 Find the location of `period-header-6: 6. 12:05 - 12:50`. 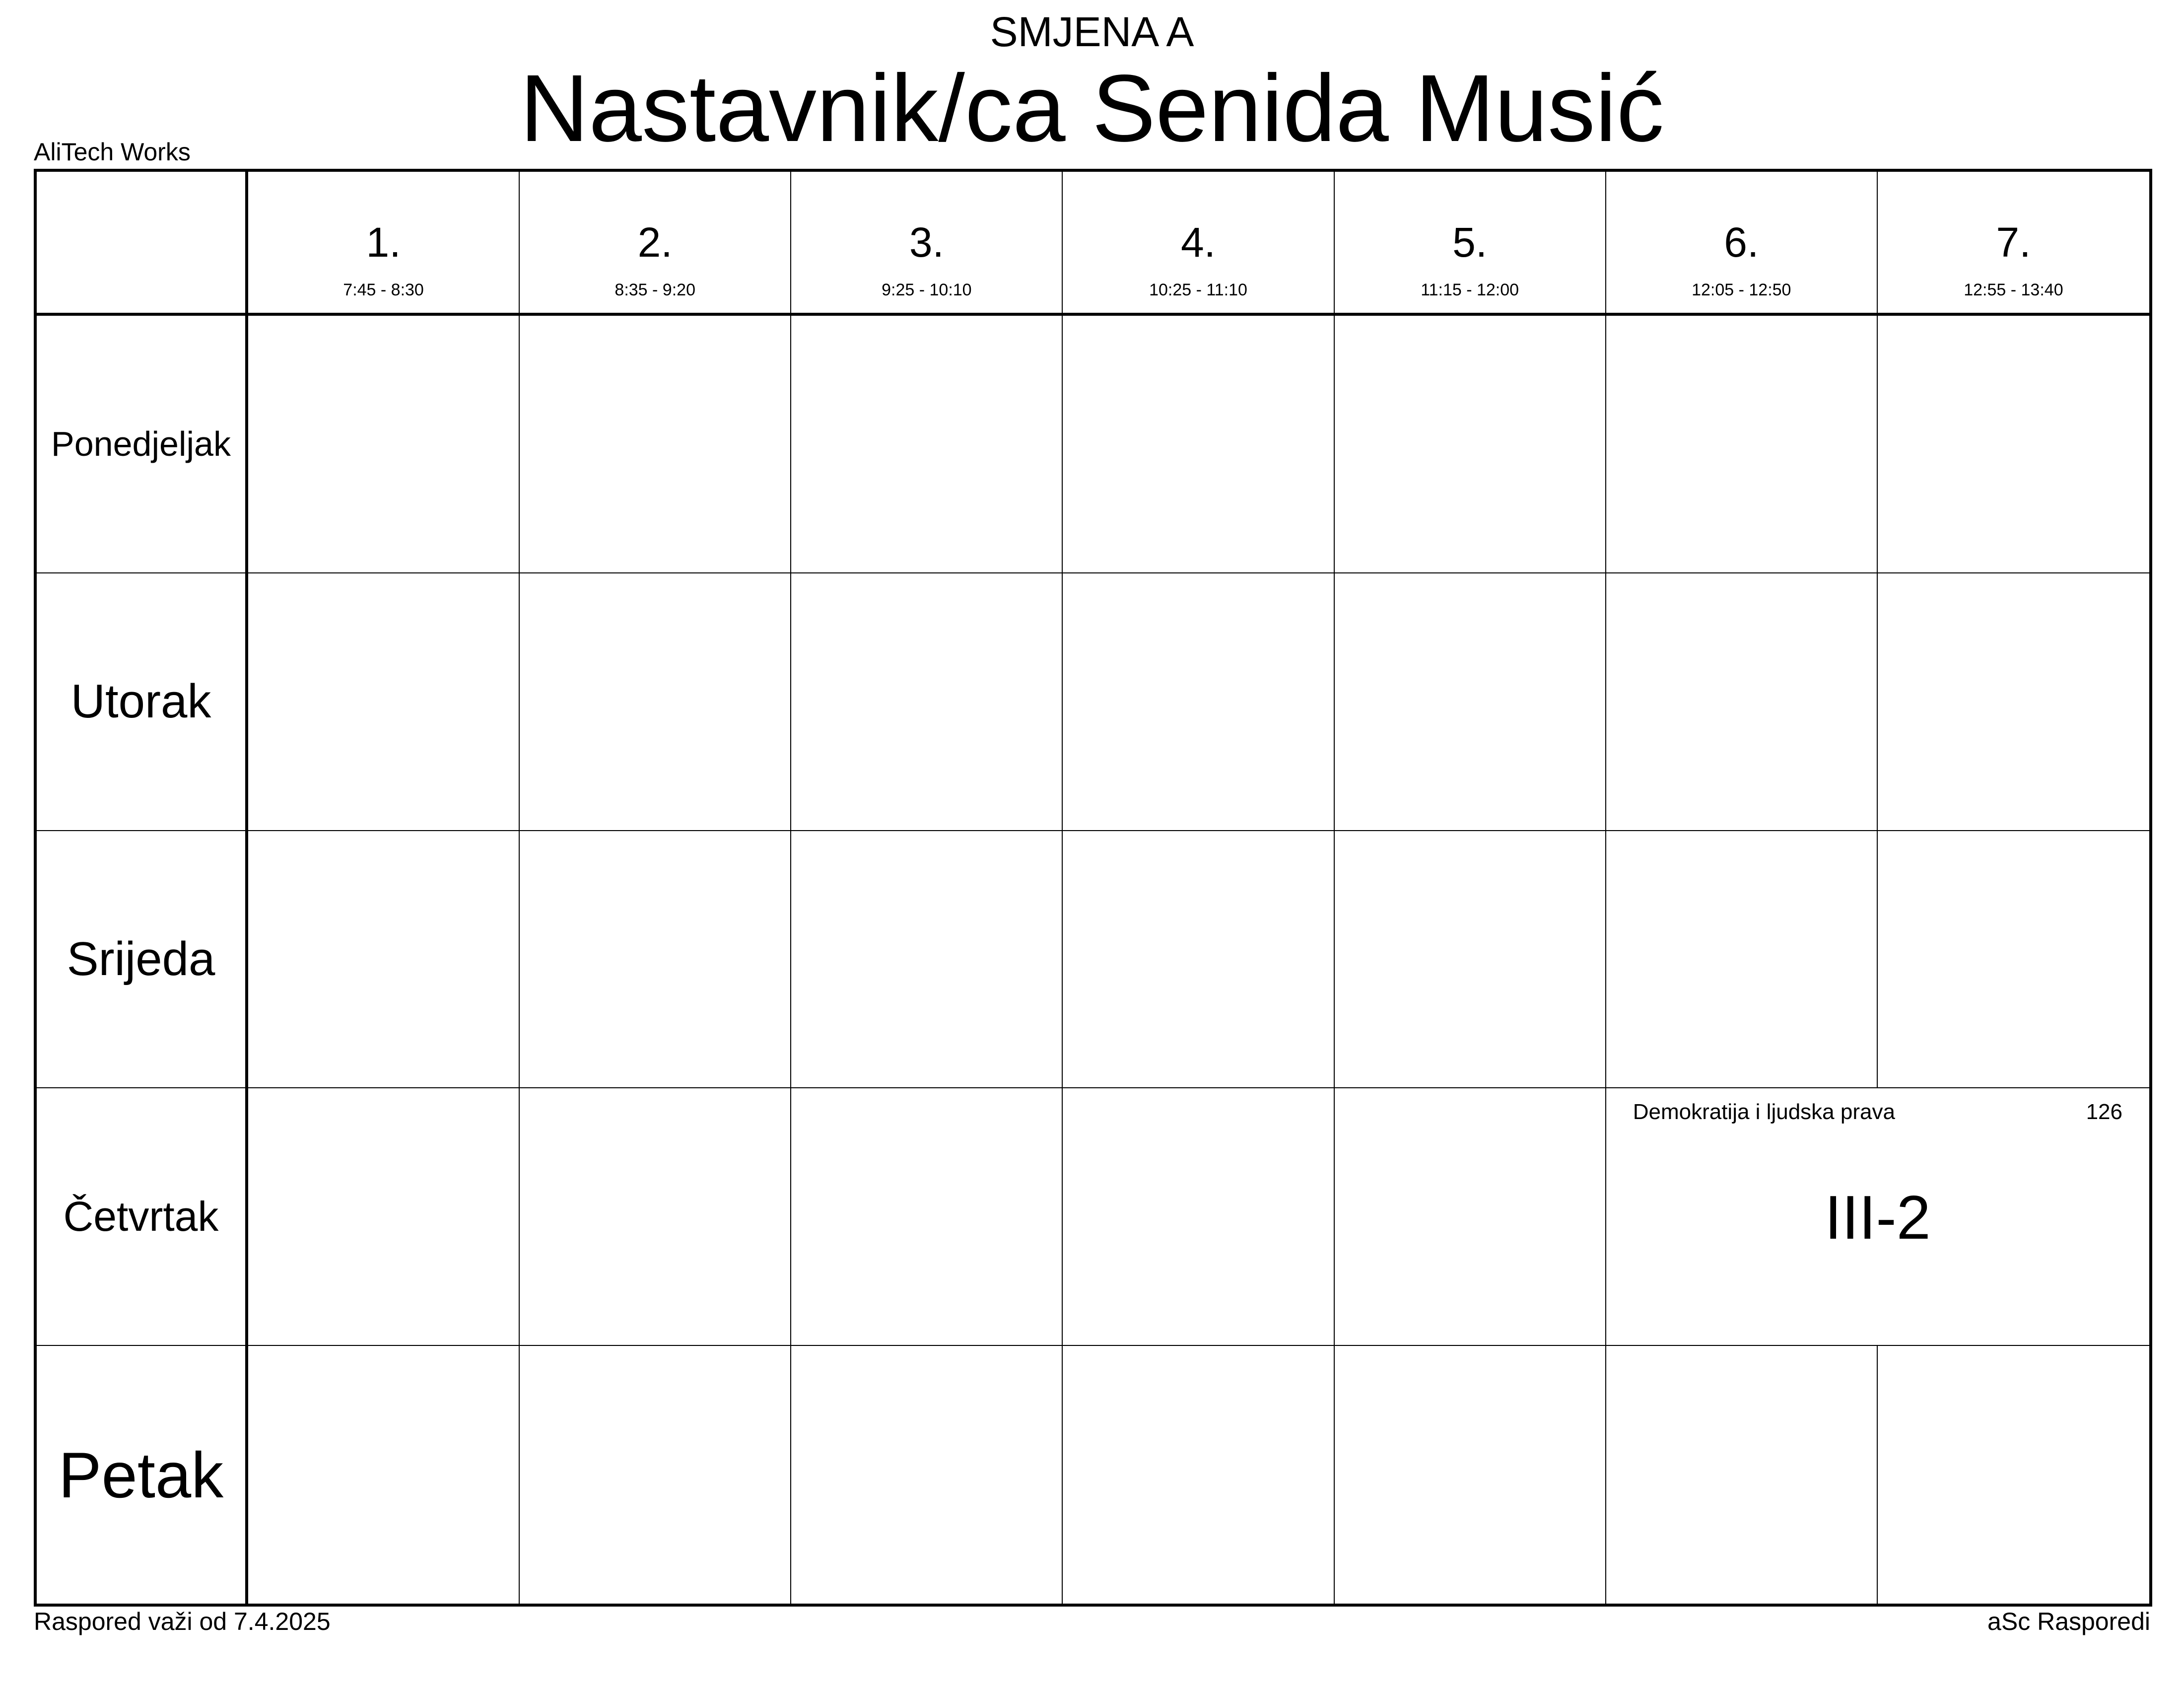

period-header-6: 6. 12:05 - 12:50 is located at coordinates (1742, 244).